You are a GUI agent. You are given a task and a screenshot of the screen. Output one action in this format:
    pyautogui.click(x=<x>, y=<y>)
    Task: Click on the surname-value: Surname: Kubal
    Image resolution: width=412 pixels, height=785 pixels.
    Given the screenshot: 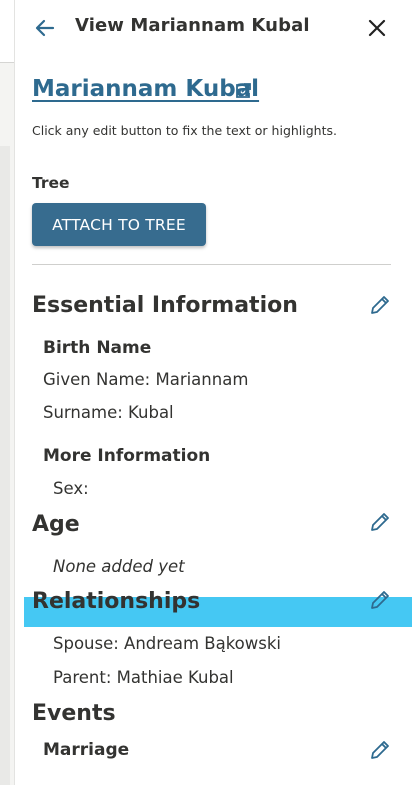 What is the action you would take?
    pyautogui.click(x=108, y=412)
    